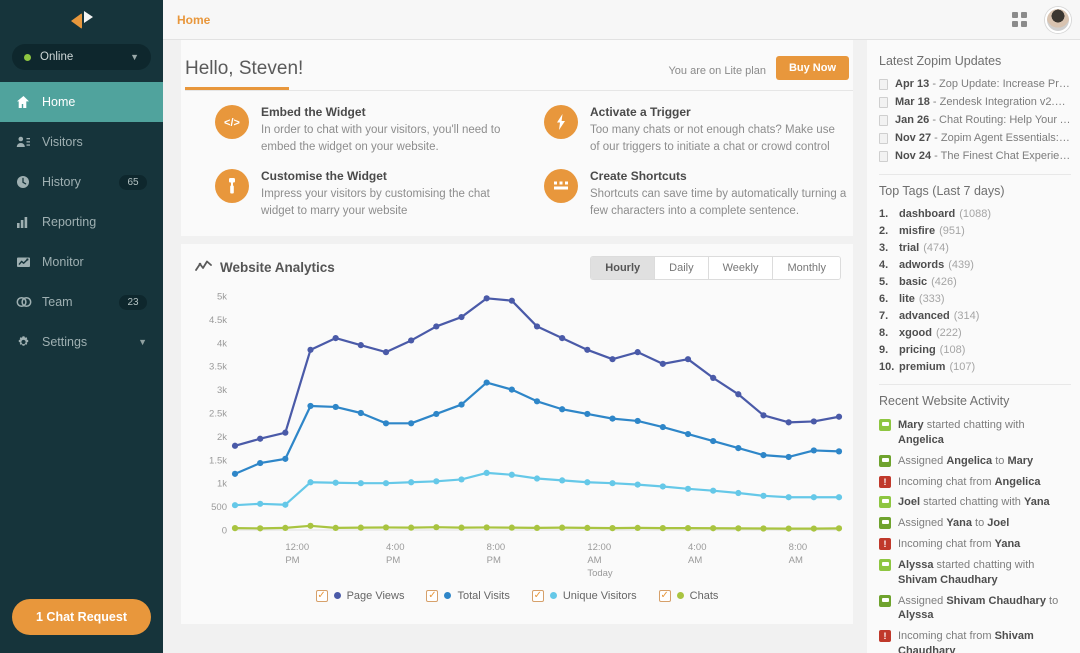 The height and width of the screenshot is (653, 1080). I want to click on chat-request-button: 1 Chat Request, so click(81, 617).